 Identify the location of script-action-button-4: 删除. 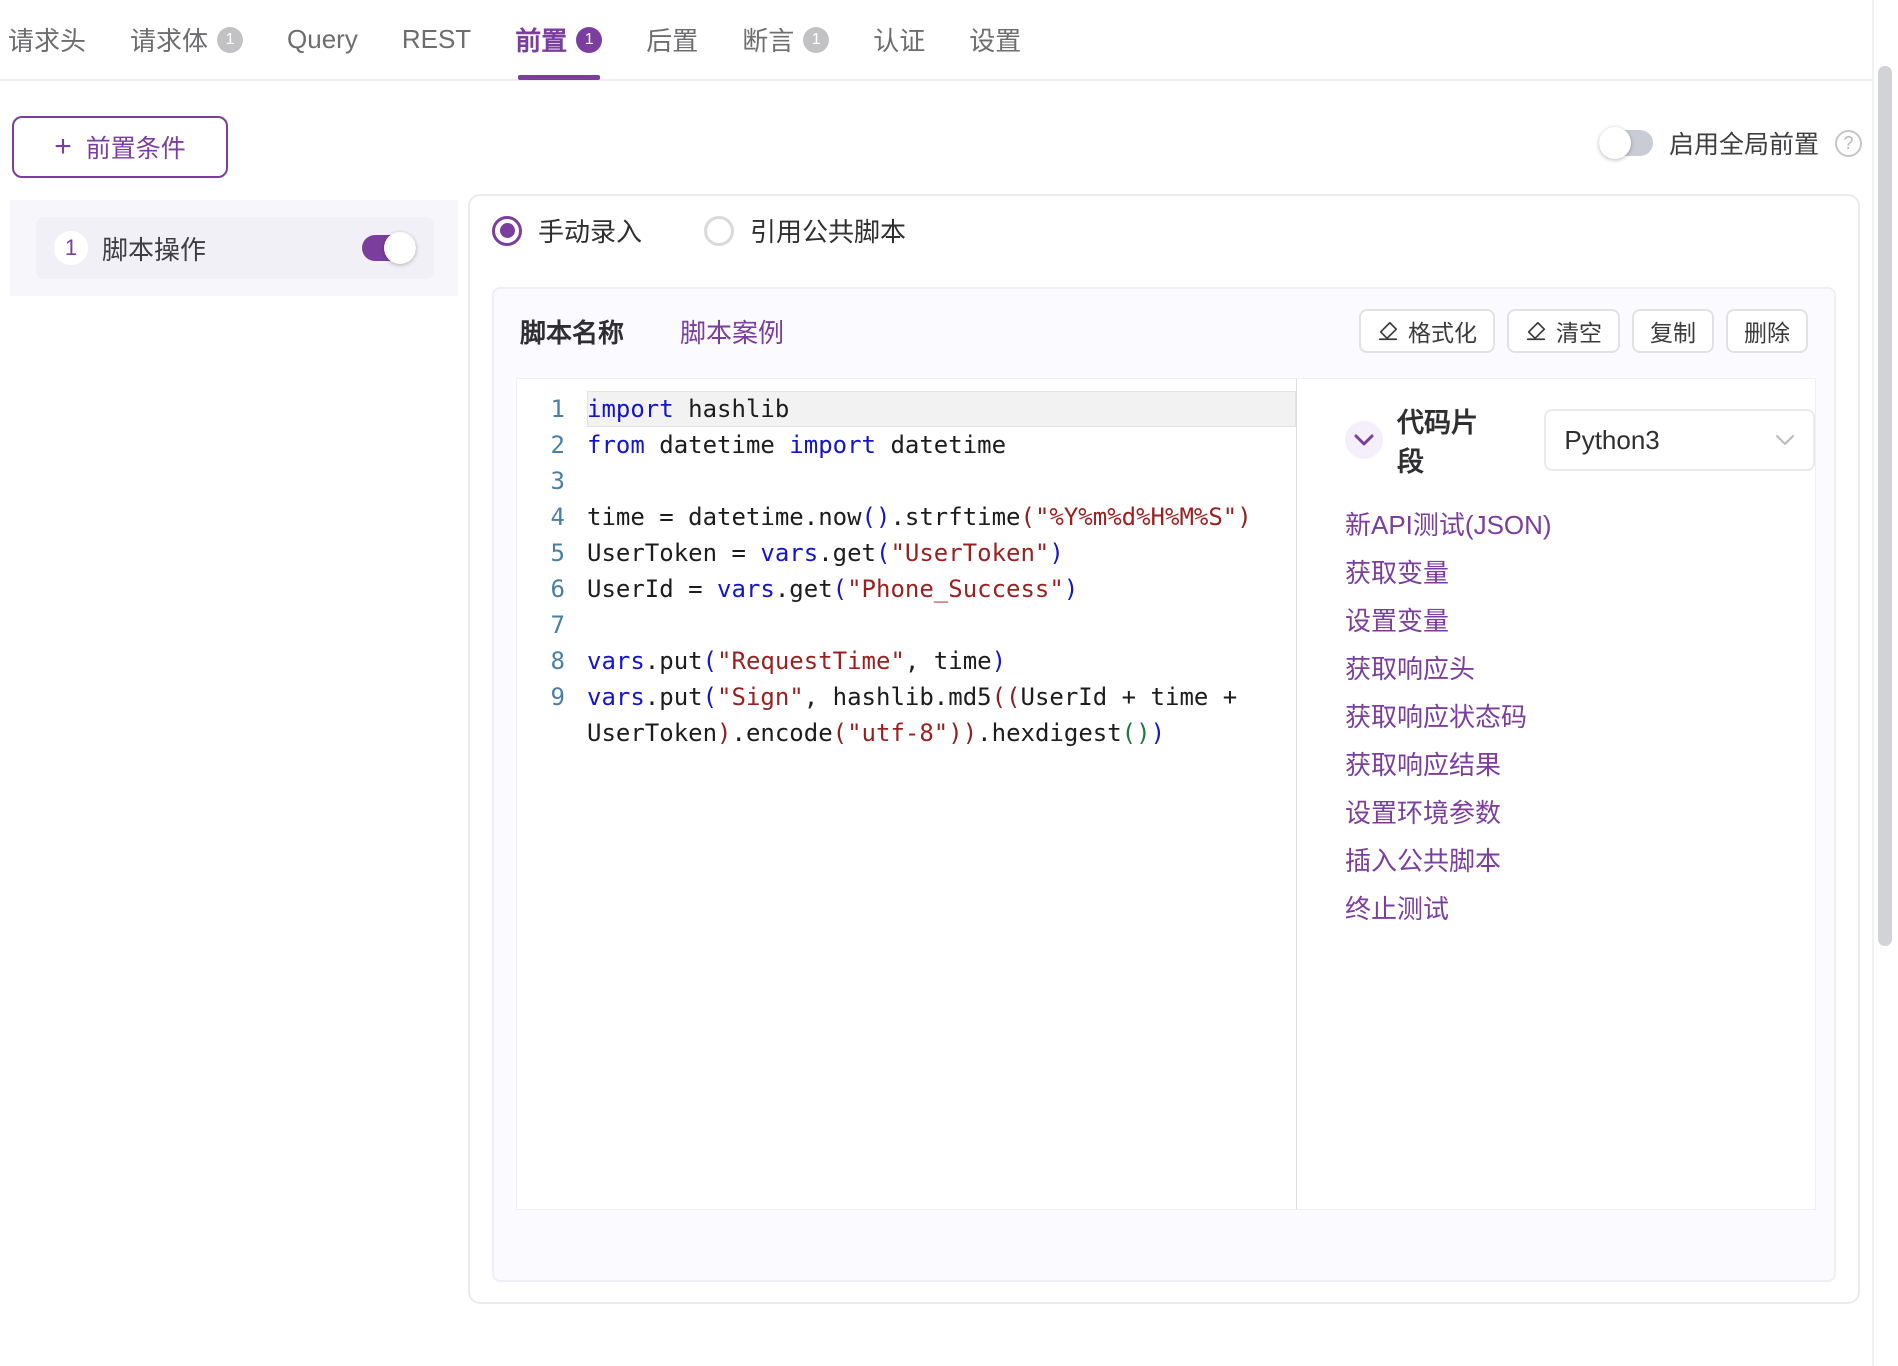
(1767, 331).